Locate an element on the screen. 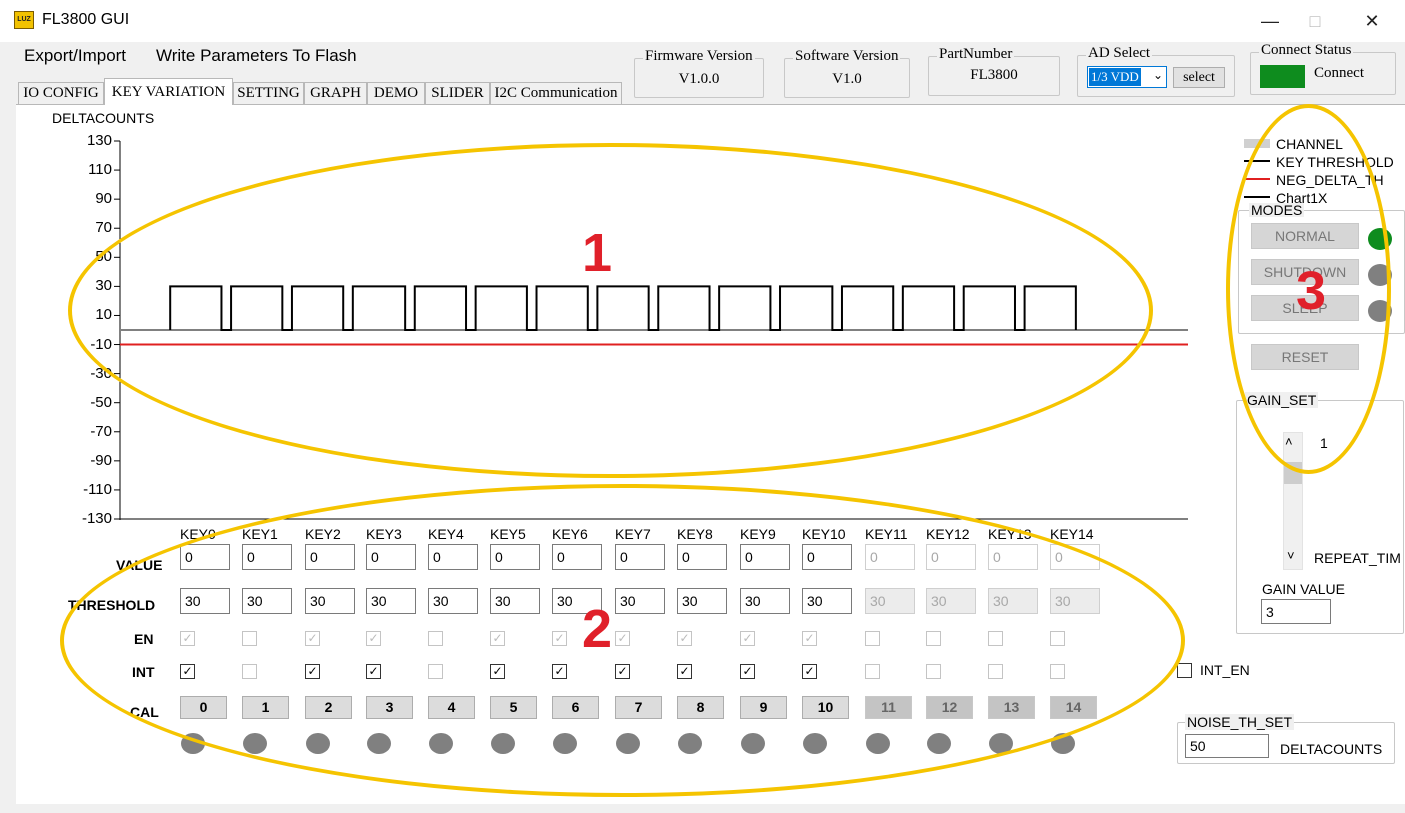 This screenshot has height=813, width=1405. gain-scrollbar-thumb is located at coordinates (1293, 473).